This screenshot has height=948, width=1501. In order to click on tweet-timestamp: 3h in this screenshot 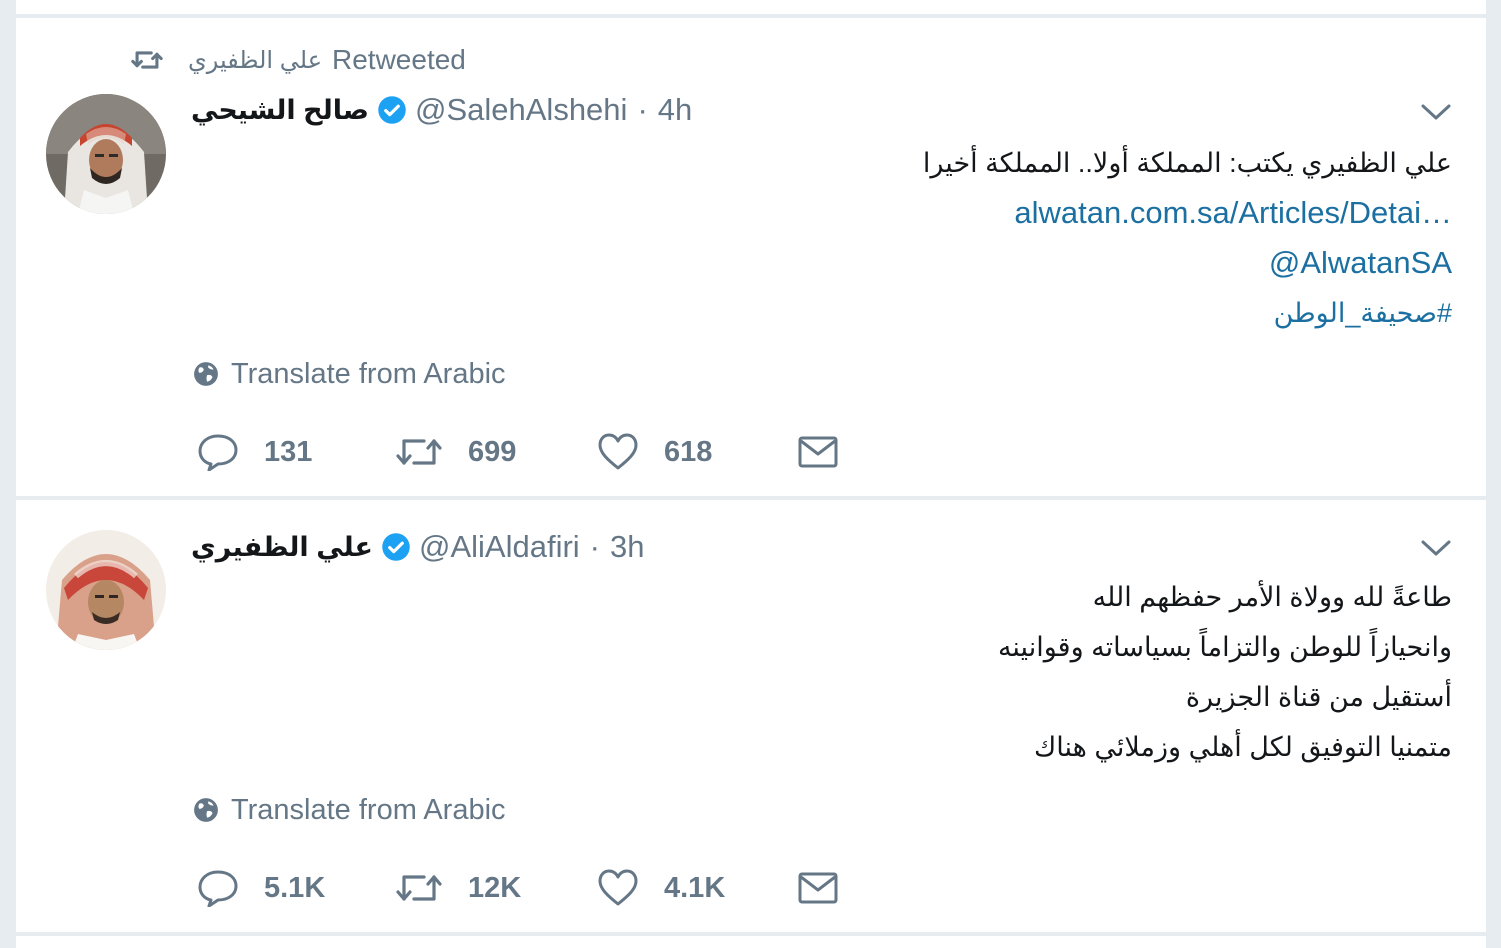, I will do `click(627, 547)`.